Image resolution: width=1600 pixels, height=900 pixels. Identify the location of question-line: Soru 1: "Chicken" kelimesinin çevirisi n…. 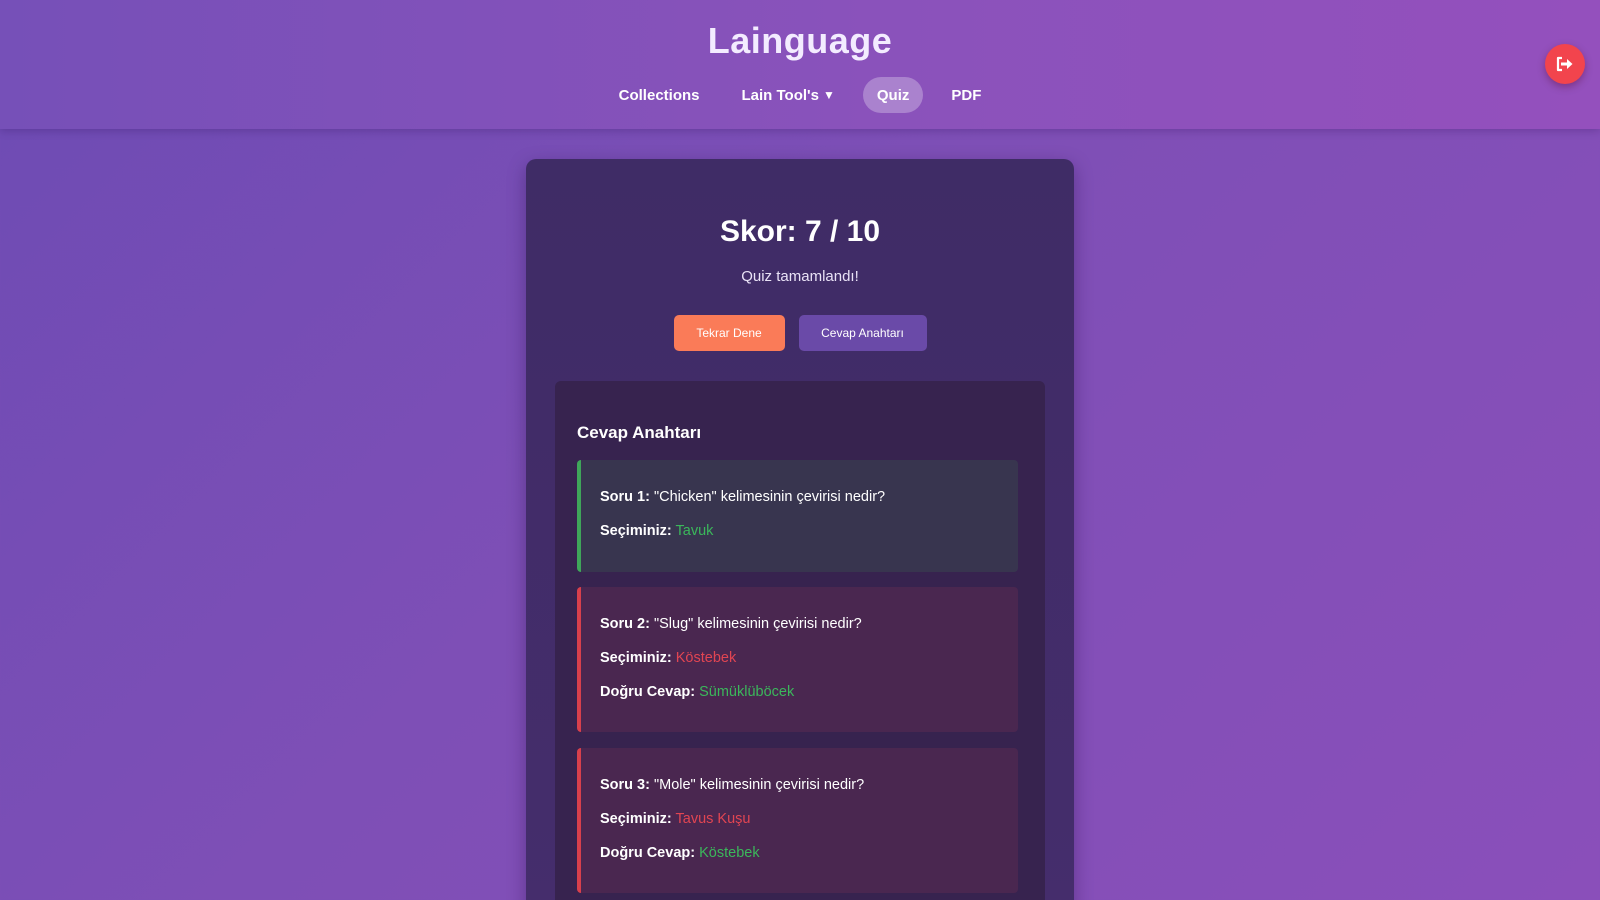
(742, 497).